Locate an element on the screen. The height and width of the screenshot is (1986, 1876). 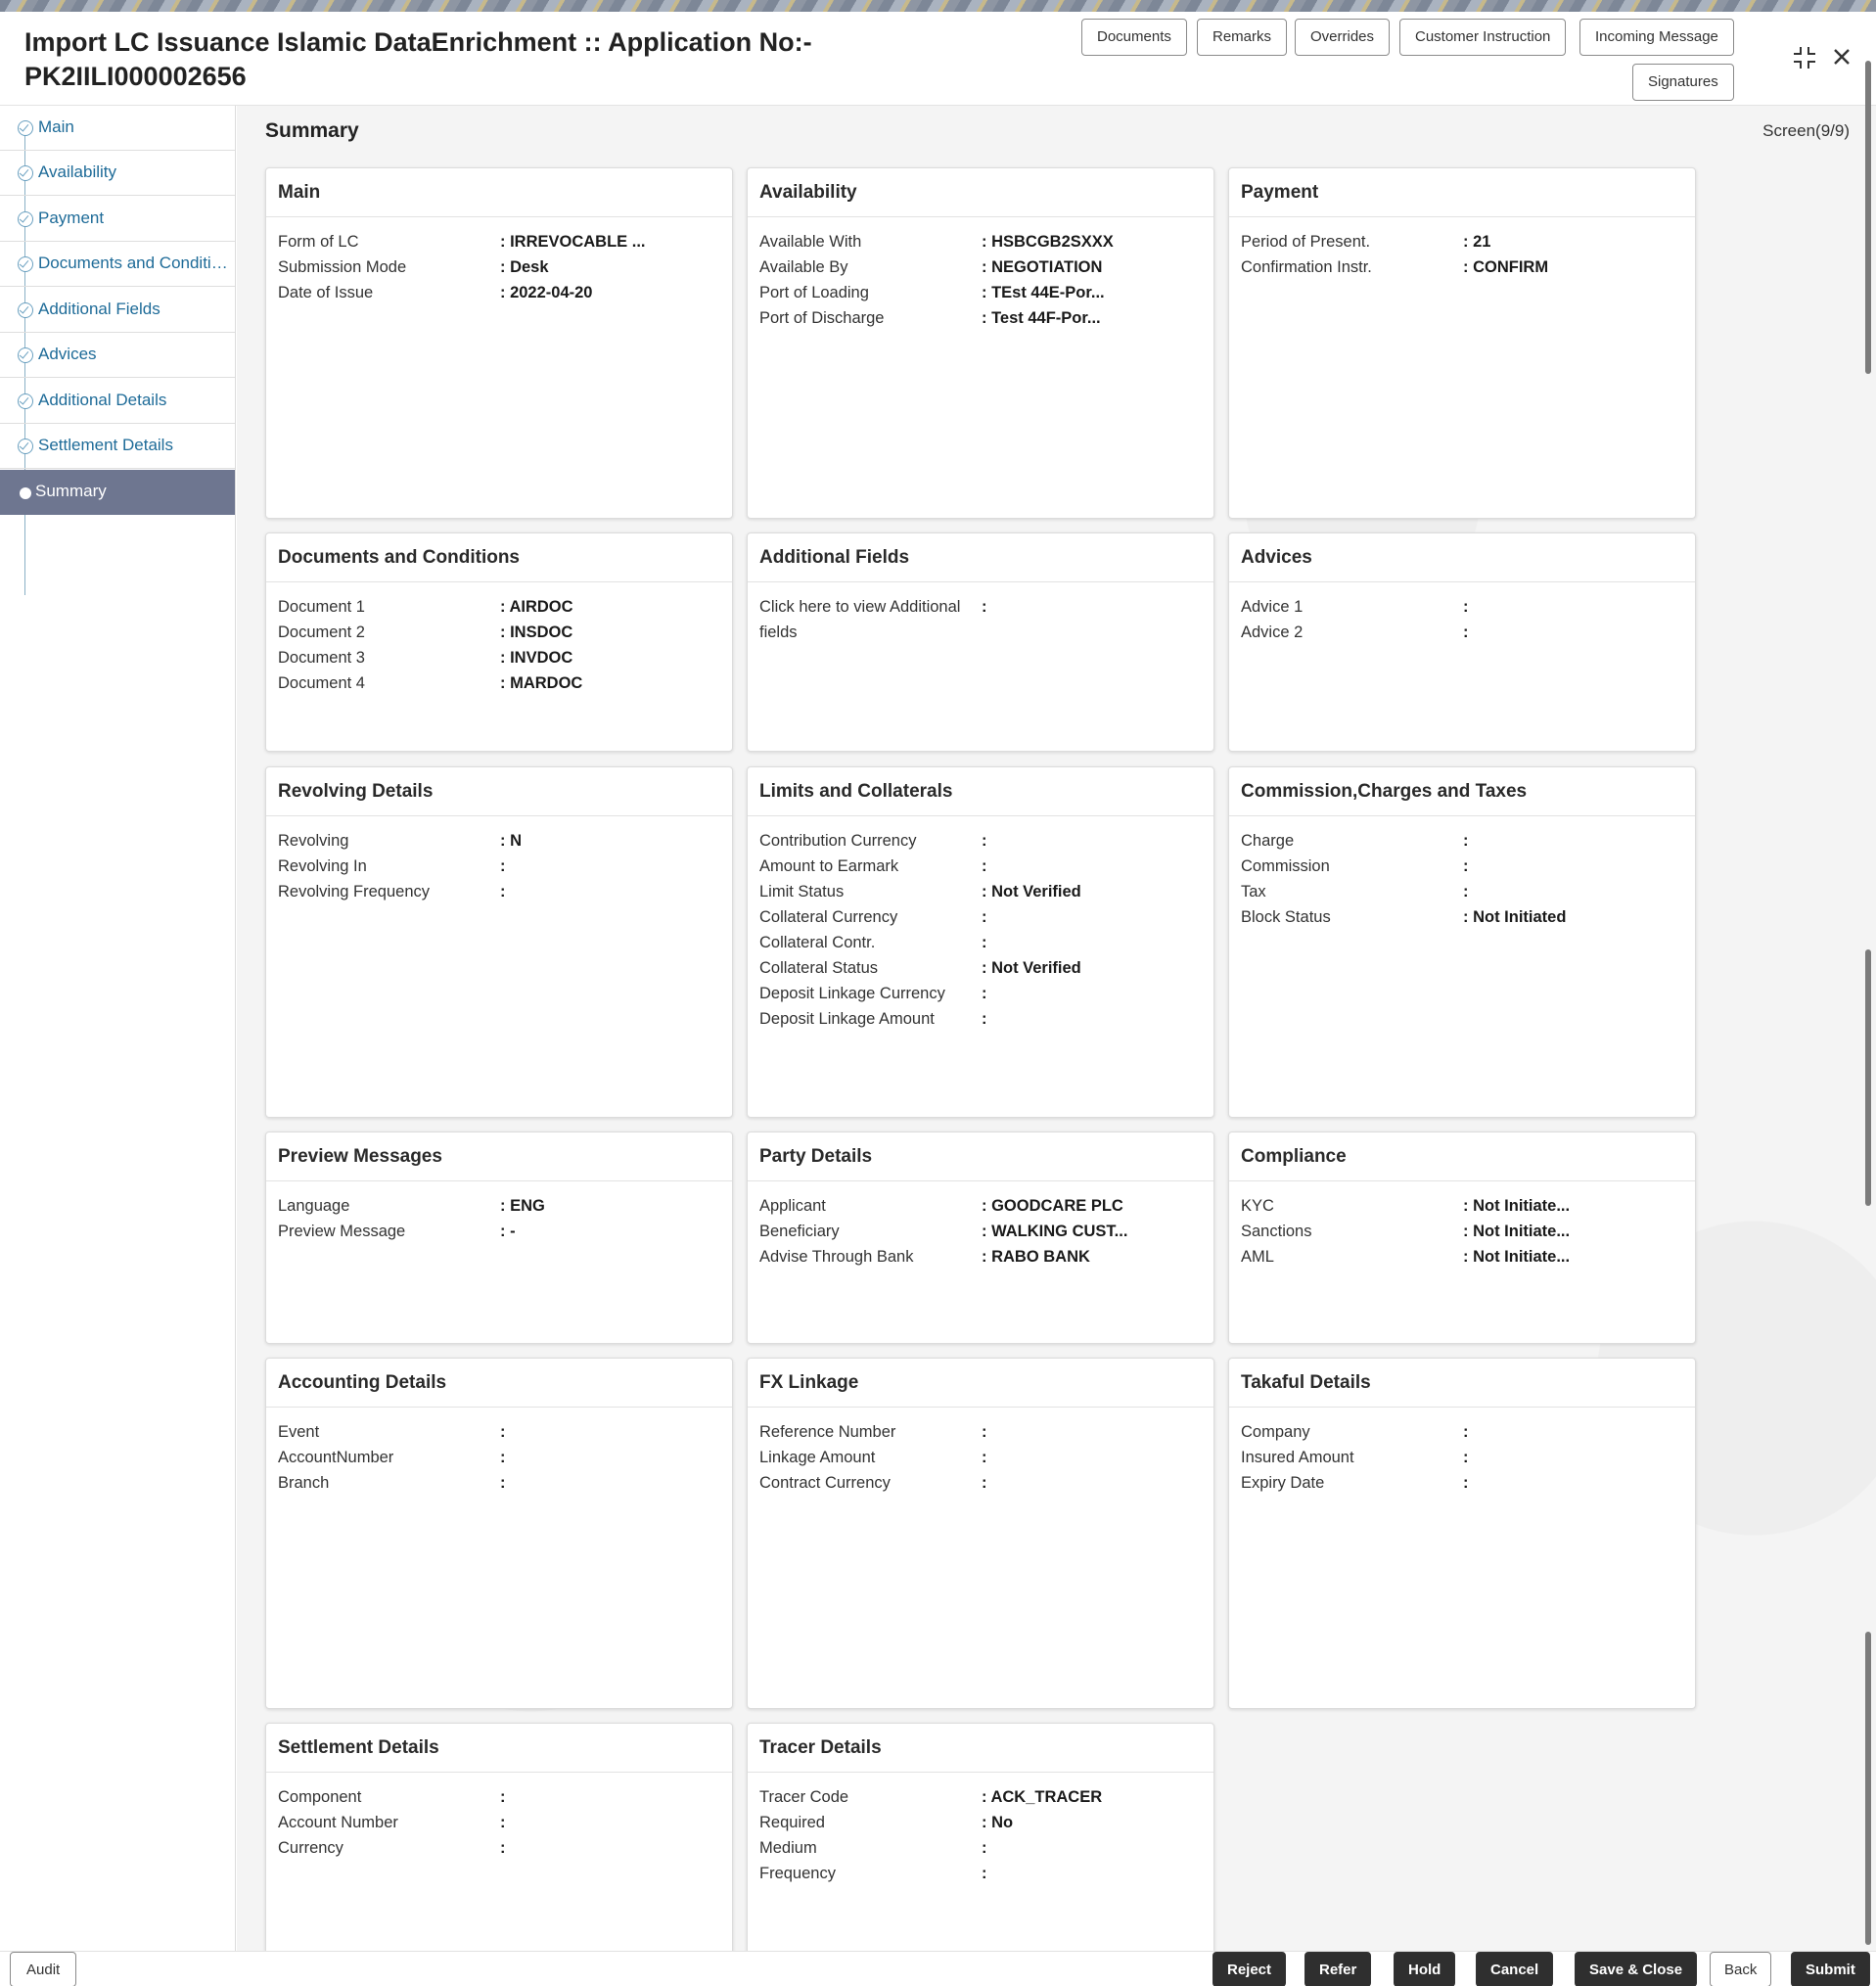
field-label: Document 2 is located at coordinates (321, 632).